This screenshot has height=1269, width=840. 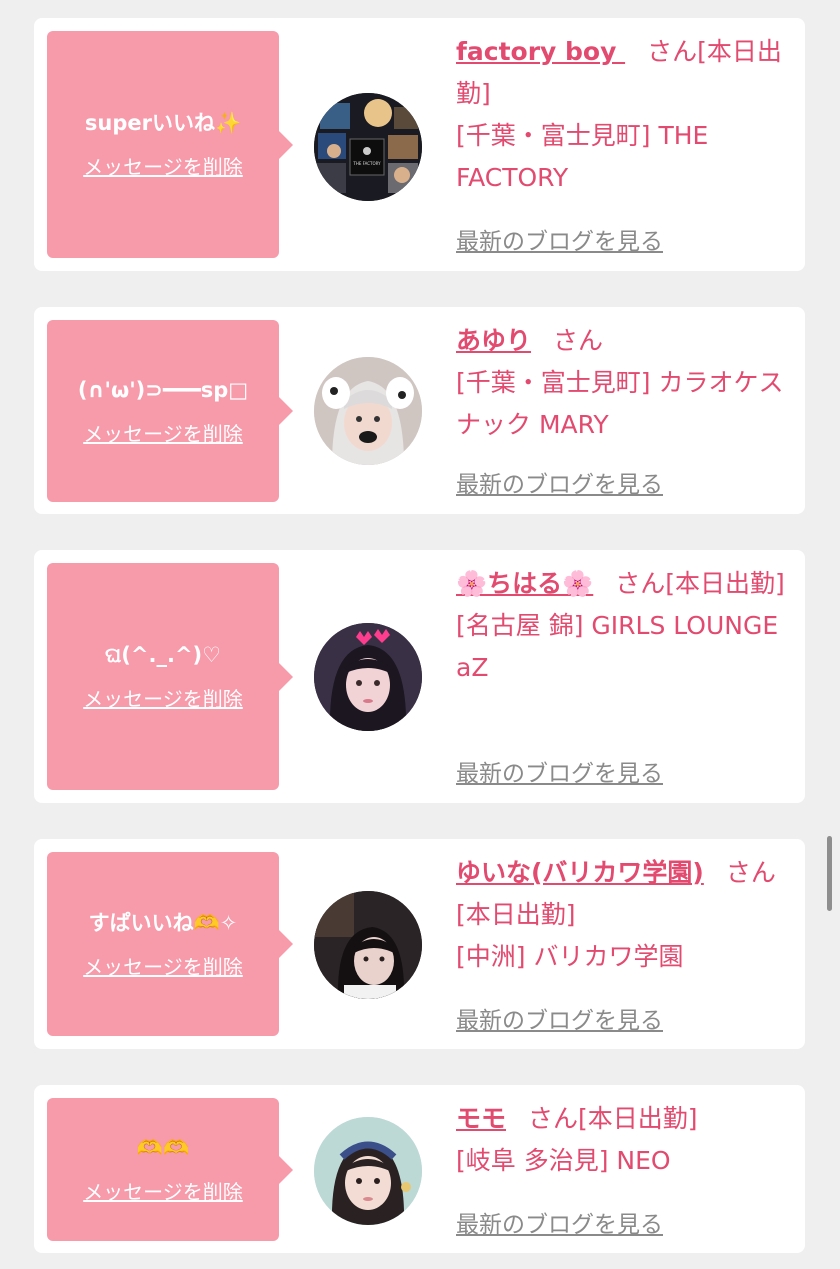 I want to click on message-text: ଘ(^._.^)♡, so click(x=163, y=655).